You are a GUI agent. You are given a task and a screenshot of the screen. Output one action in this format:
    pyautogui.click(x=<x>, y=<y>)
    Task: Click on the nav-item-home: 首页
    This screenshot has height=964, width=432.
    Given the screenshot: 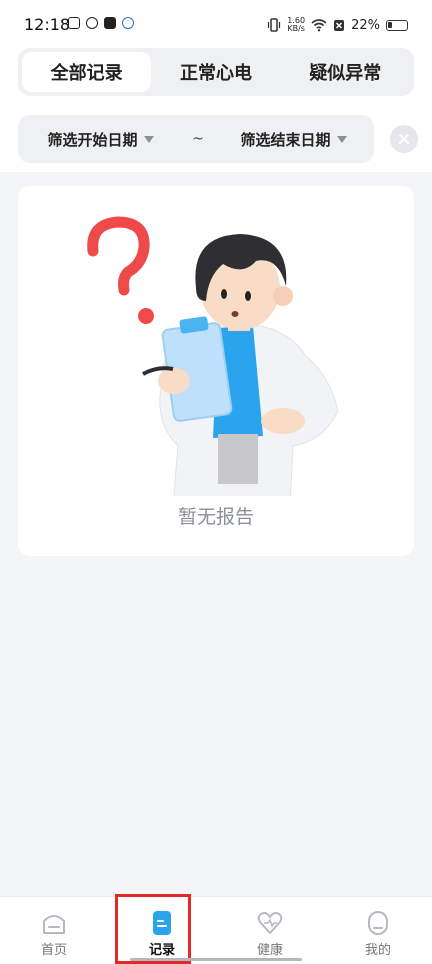 What is the action you would take?
    pyautogui.click(x=54, y=930)
    